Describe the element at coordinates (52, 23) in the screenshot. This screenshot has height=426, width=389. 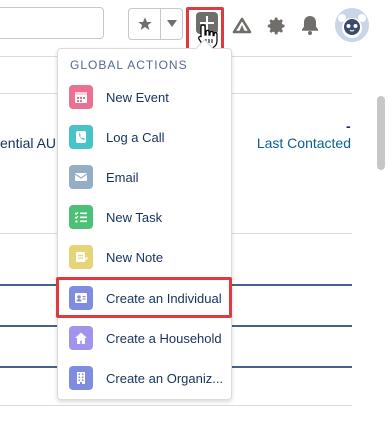
I see `search-input` at that location.